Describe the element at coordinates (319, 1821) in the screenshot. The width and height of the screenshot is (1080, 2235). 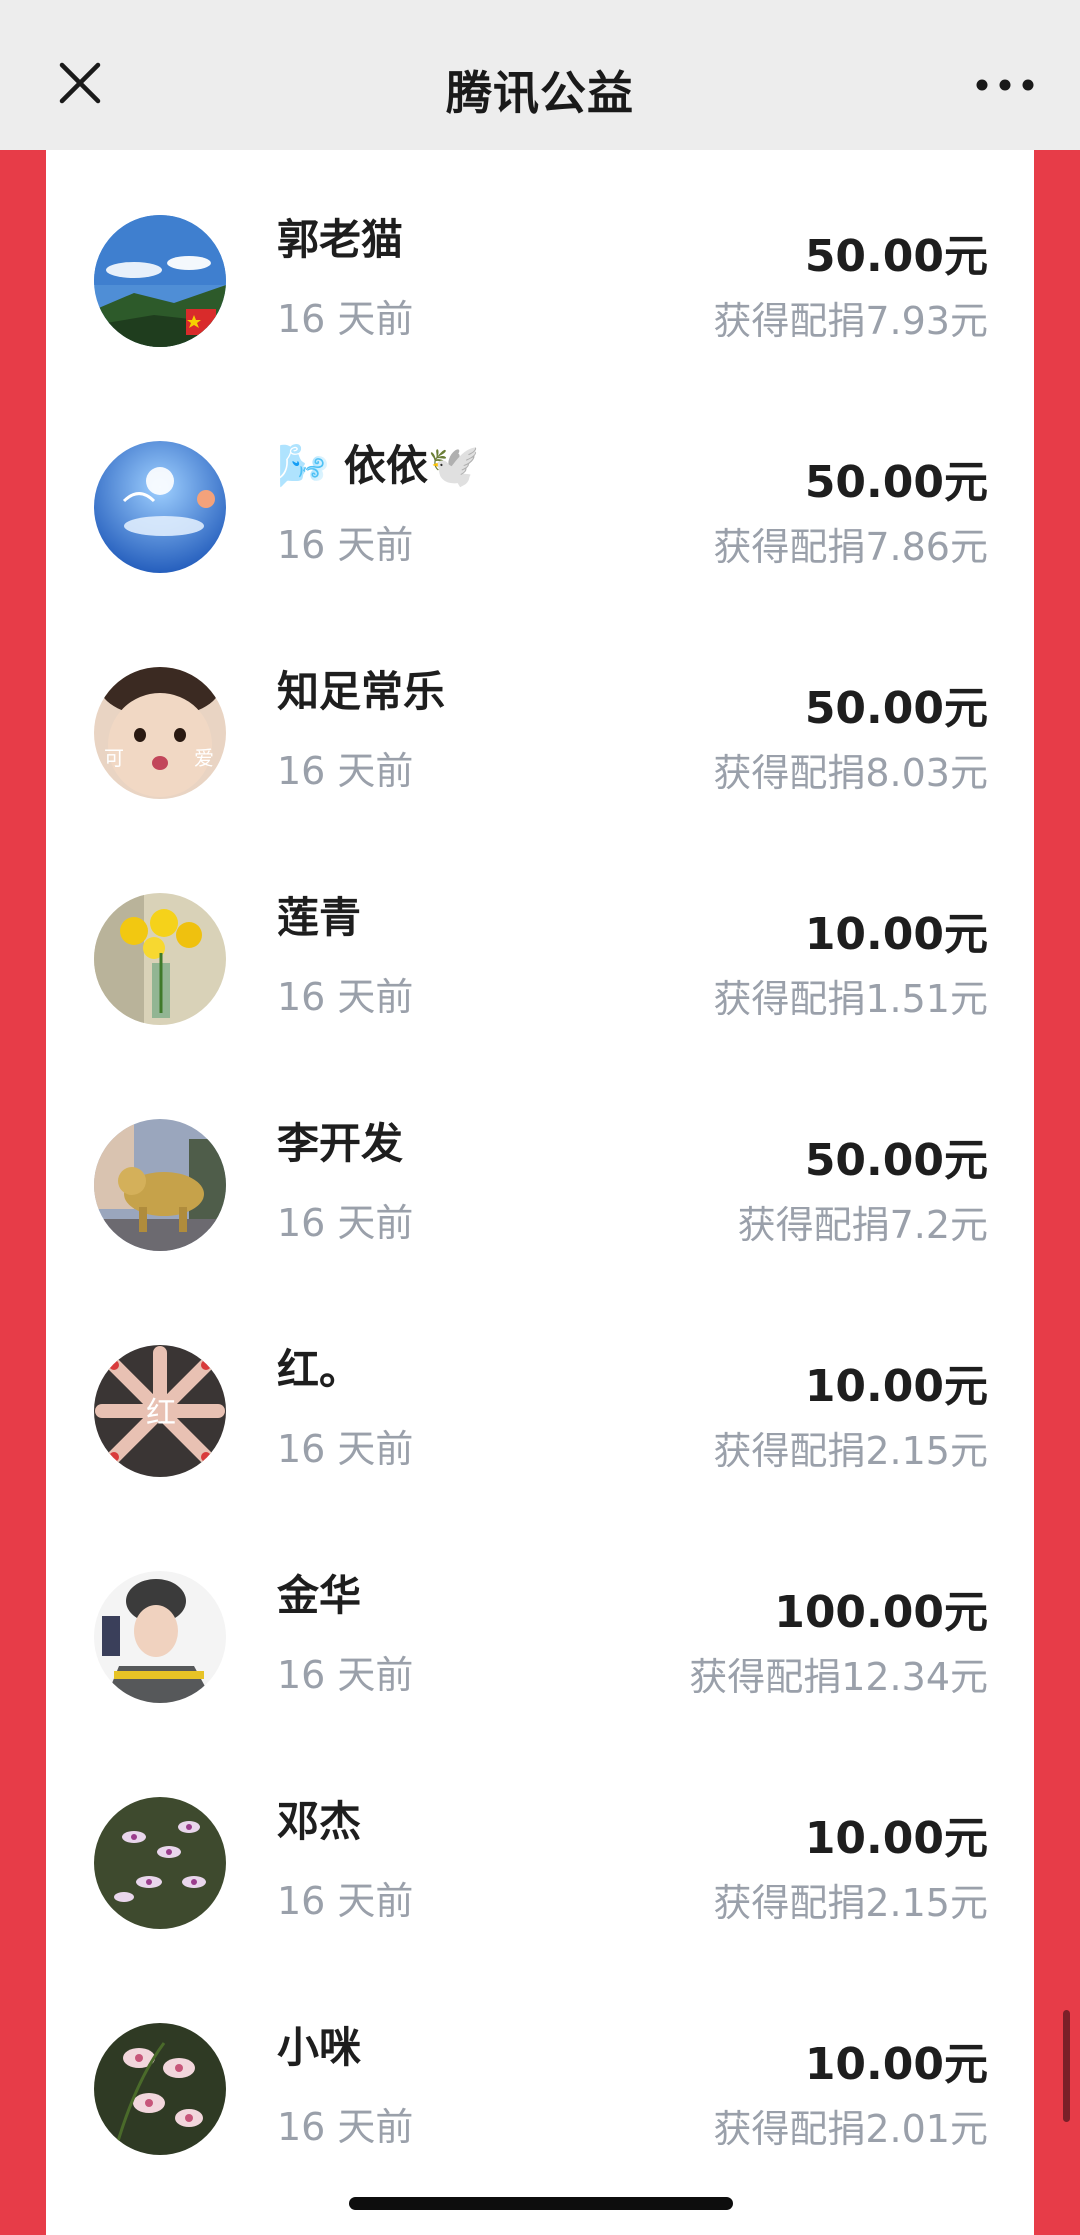
I see `donor-name: 邓杰` at that location.